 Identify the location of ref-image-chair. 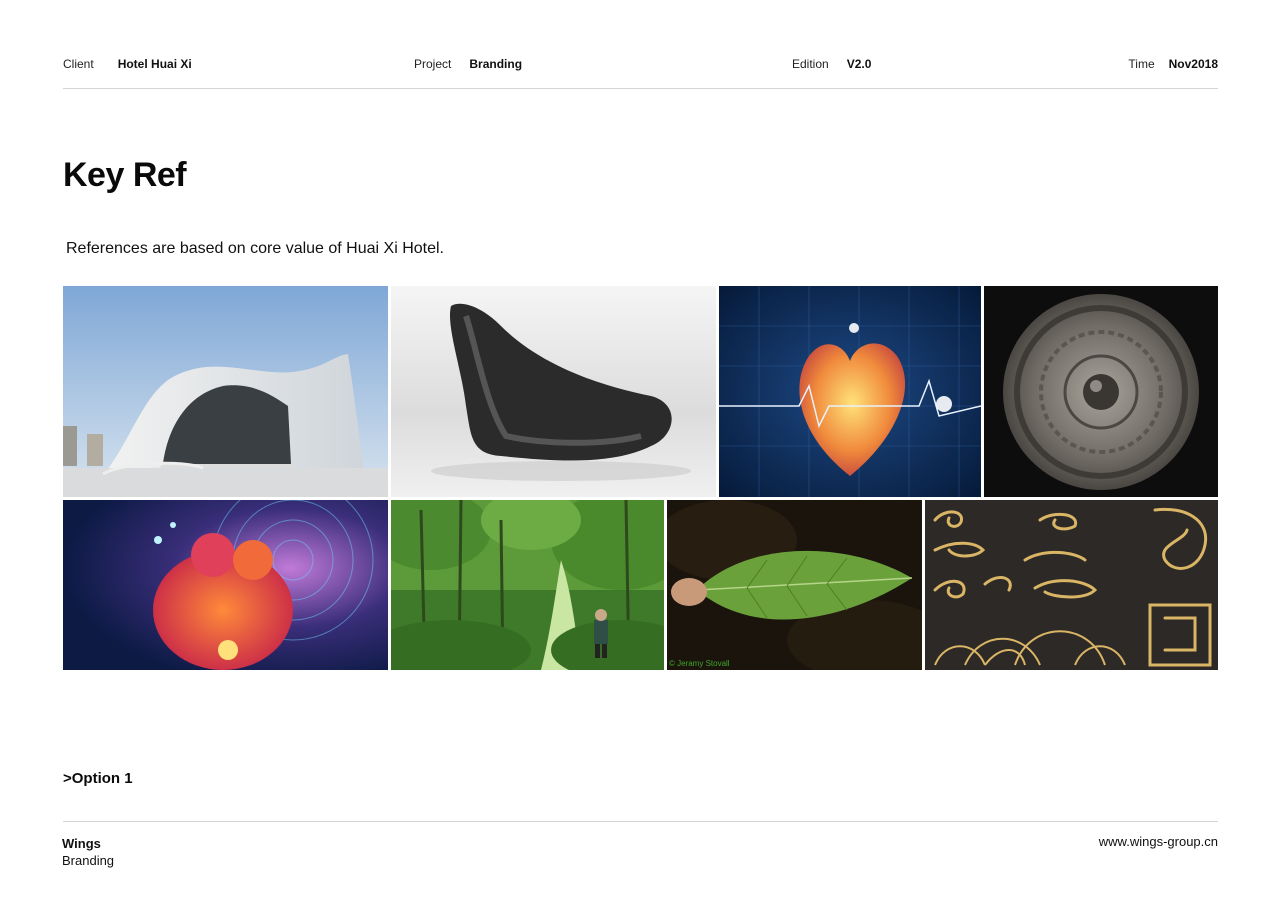
(553, 391).